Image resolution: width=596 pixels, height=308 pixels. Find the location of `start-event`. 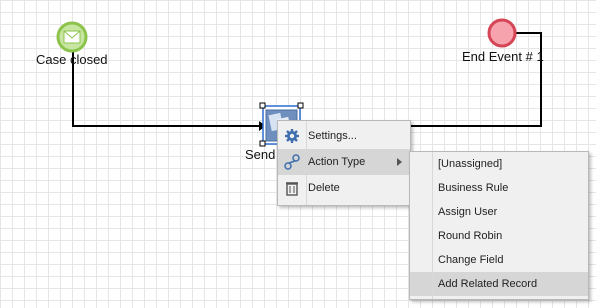

start-event is located at coordinates (72, 37).